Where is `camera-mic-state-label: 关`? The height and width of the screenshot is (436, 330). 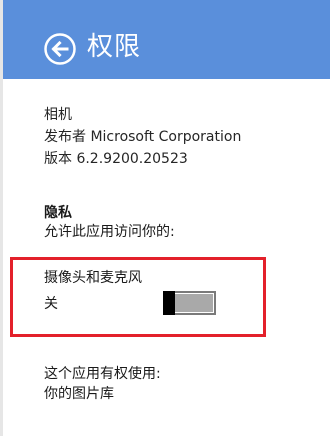 camera-mic-state-label: 关 is located at coordinates (51, 304).